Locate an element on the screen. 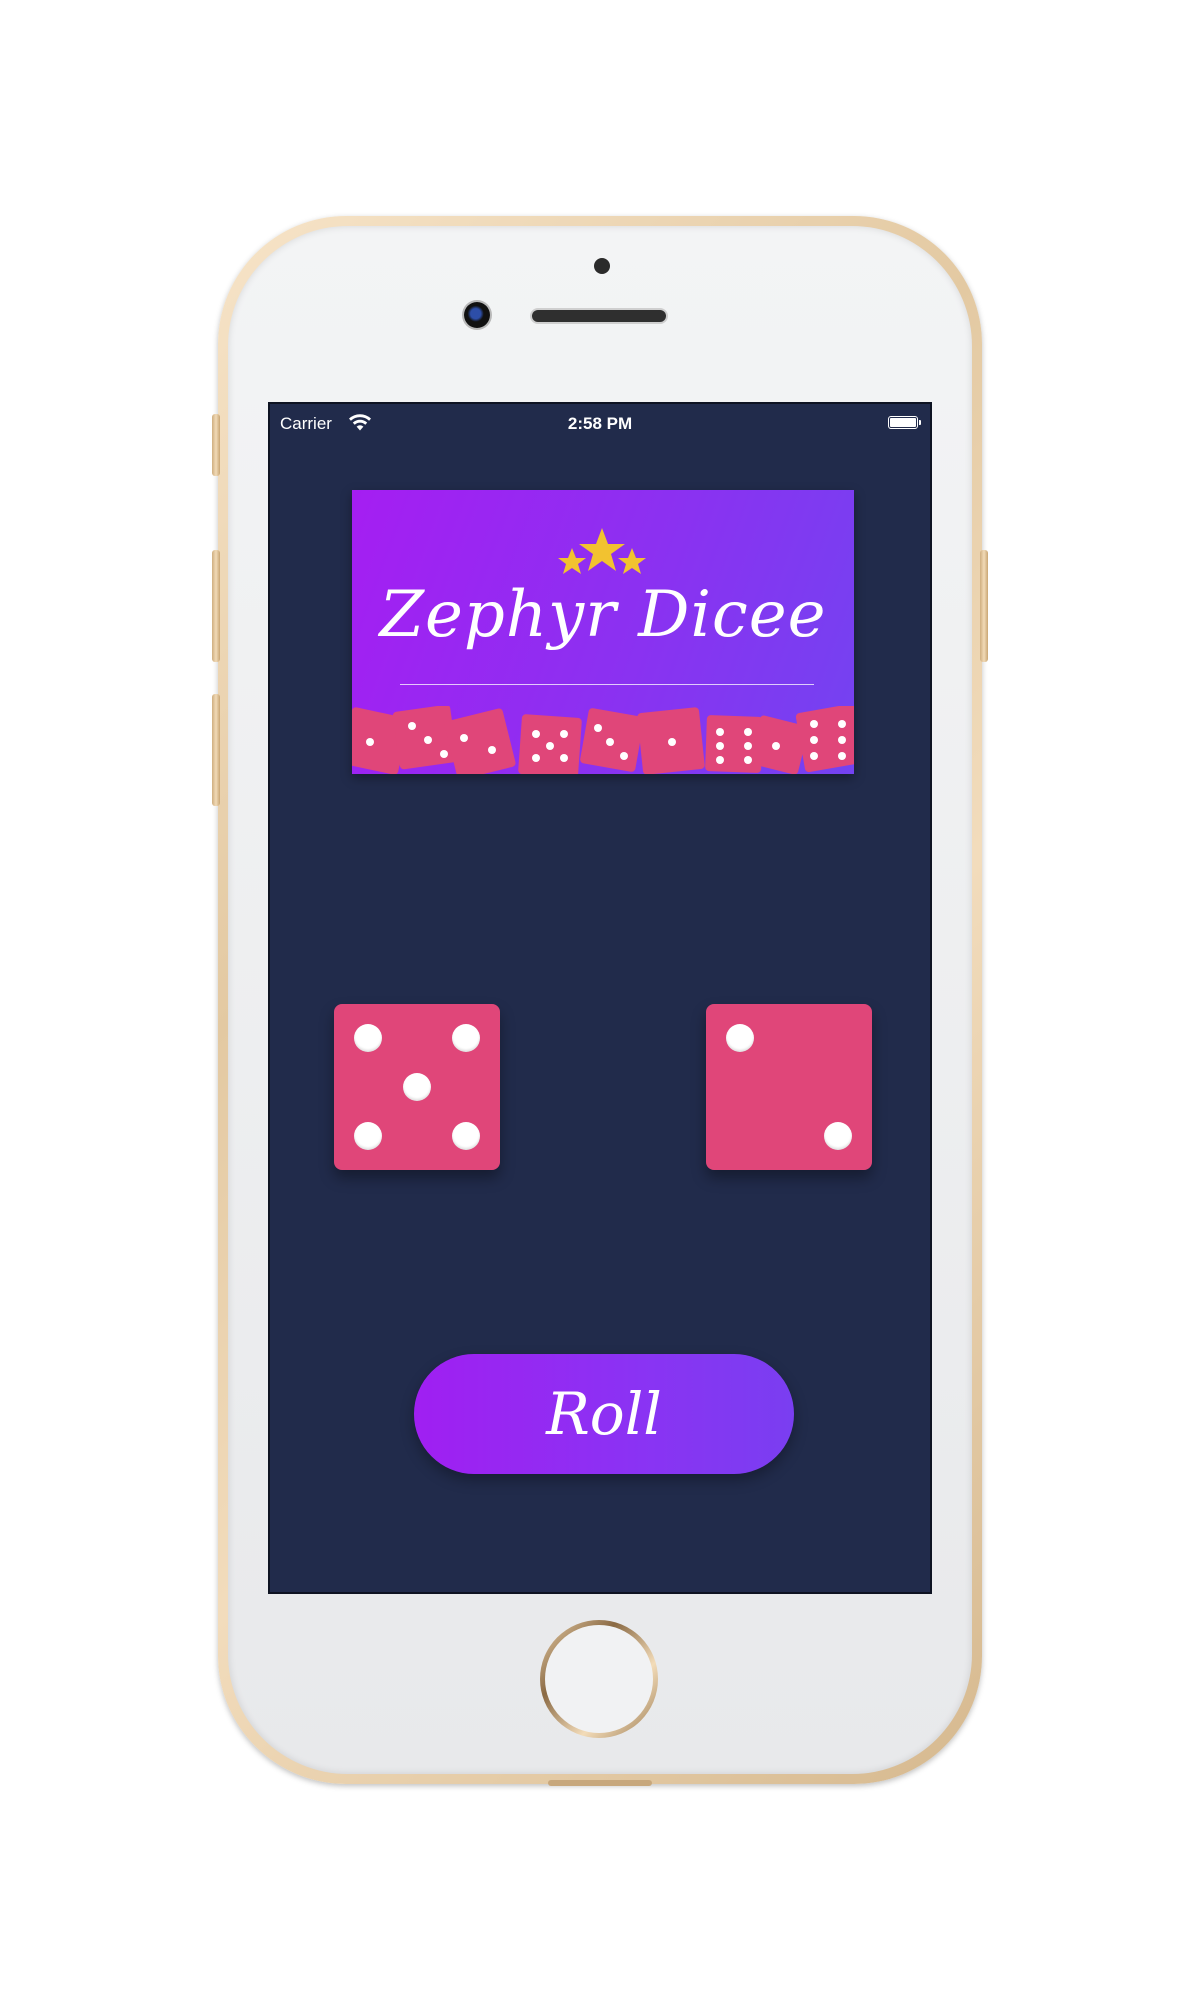 The width and height of the screenshot is (1200, 2000). mute-switch is located at coordinates (216, 445).